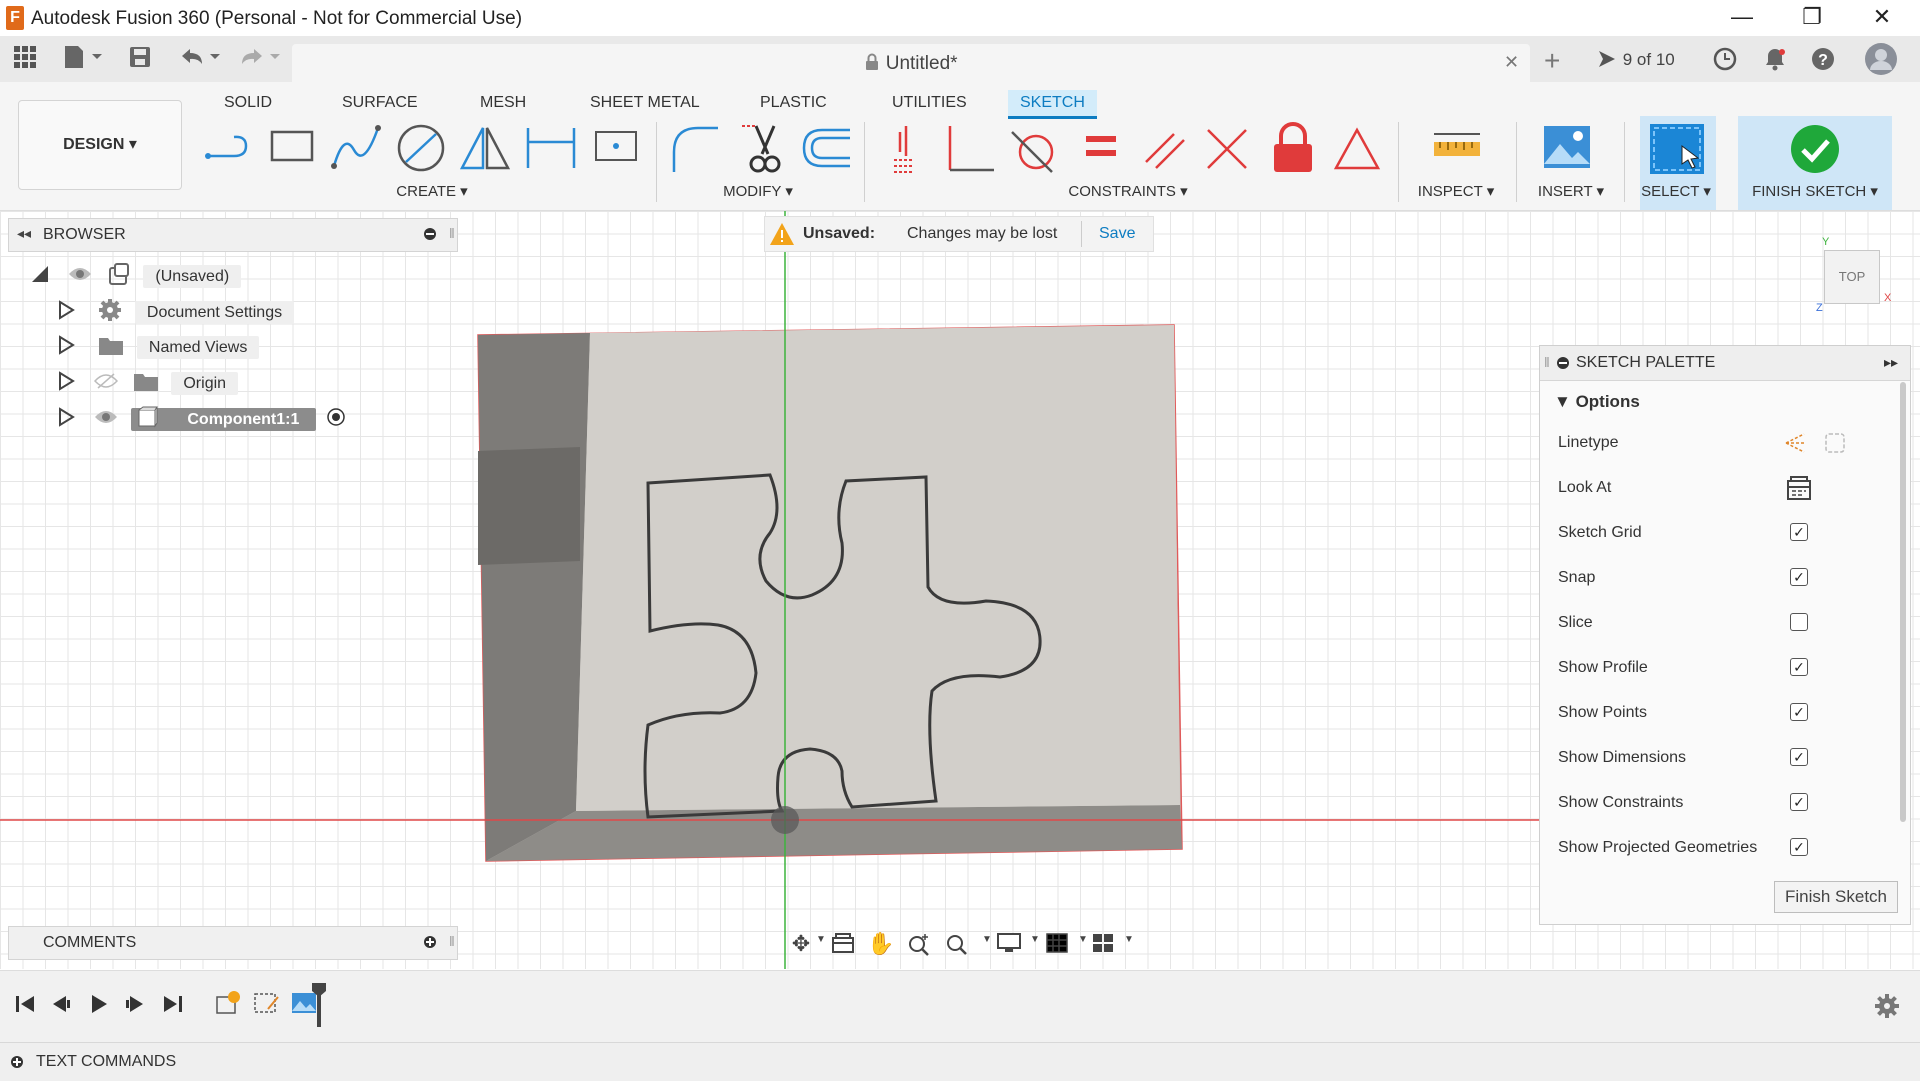  I want to click on browser-toggle-icon, so click(430, 236).